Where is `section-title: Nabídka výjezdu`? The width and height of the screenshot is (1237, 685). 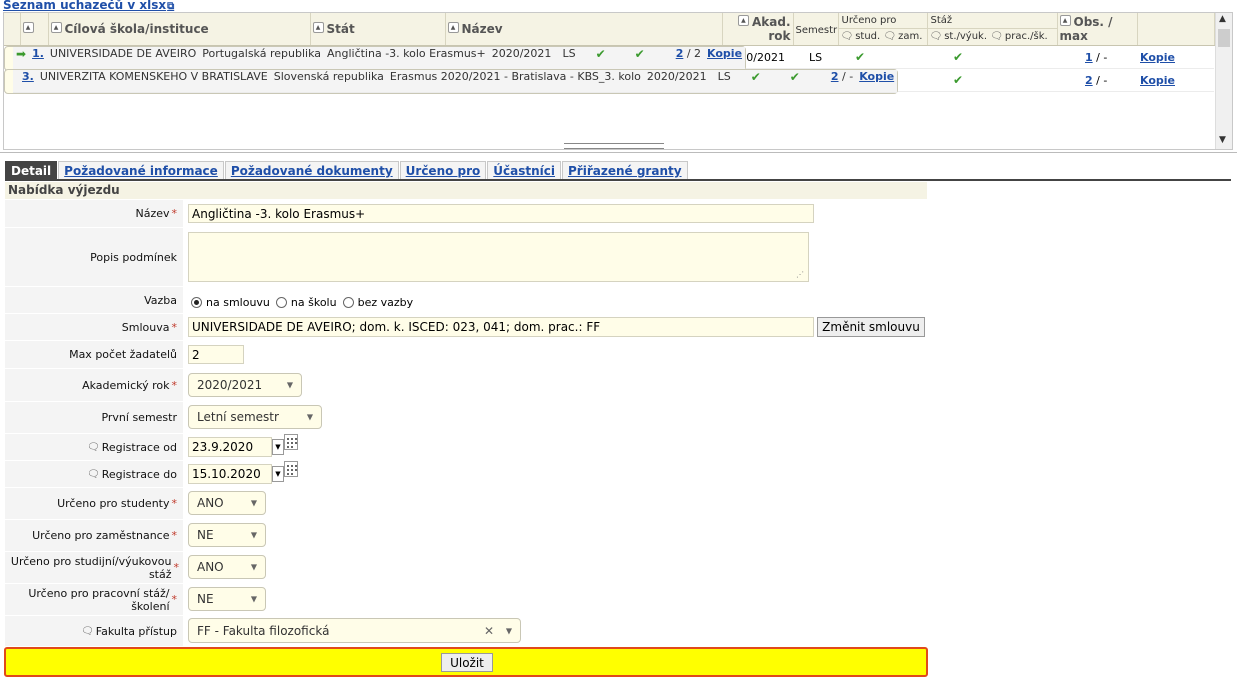 section-title: Nabídka výjezdu is located at coordinates (466, 190).